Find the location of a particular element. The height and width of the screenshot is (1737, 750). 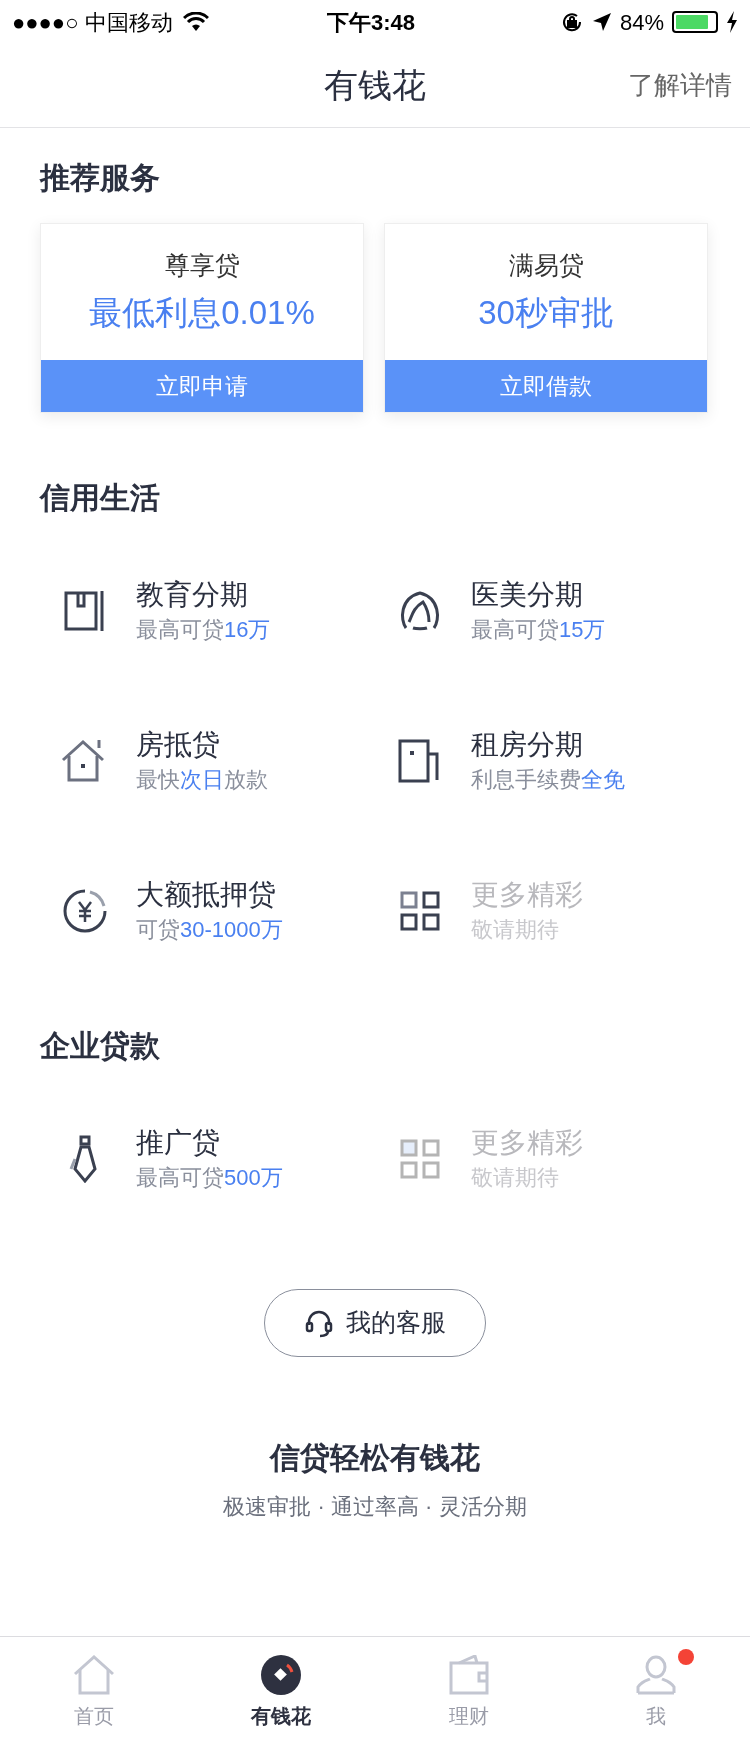

person-icon is located at coordinates (656, 1675).